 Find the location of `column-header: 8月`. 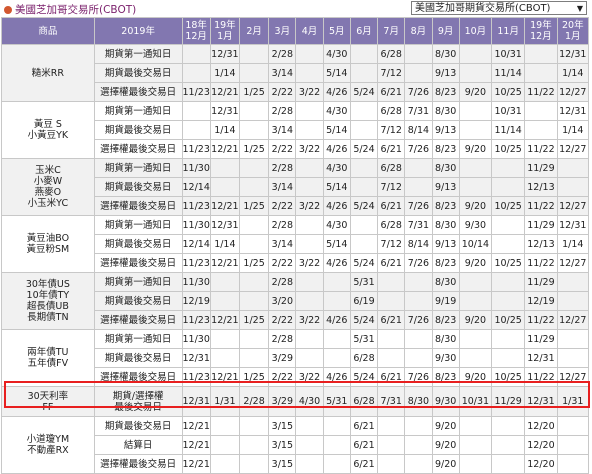

column-header: 8月 is located at coordinates (418, 31).